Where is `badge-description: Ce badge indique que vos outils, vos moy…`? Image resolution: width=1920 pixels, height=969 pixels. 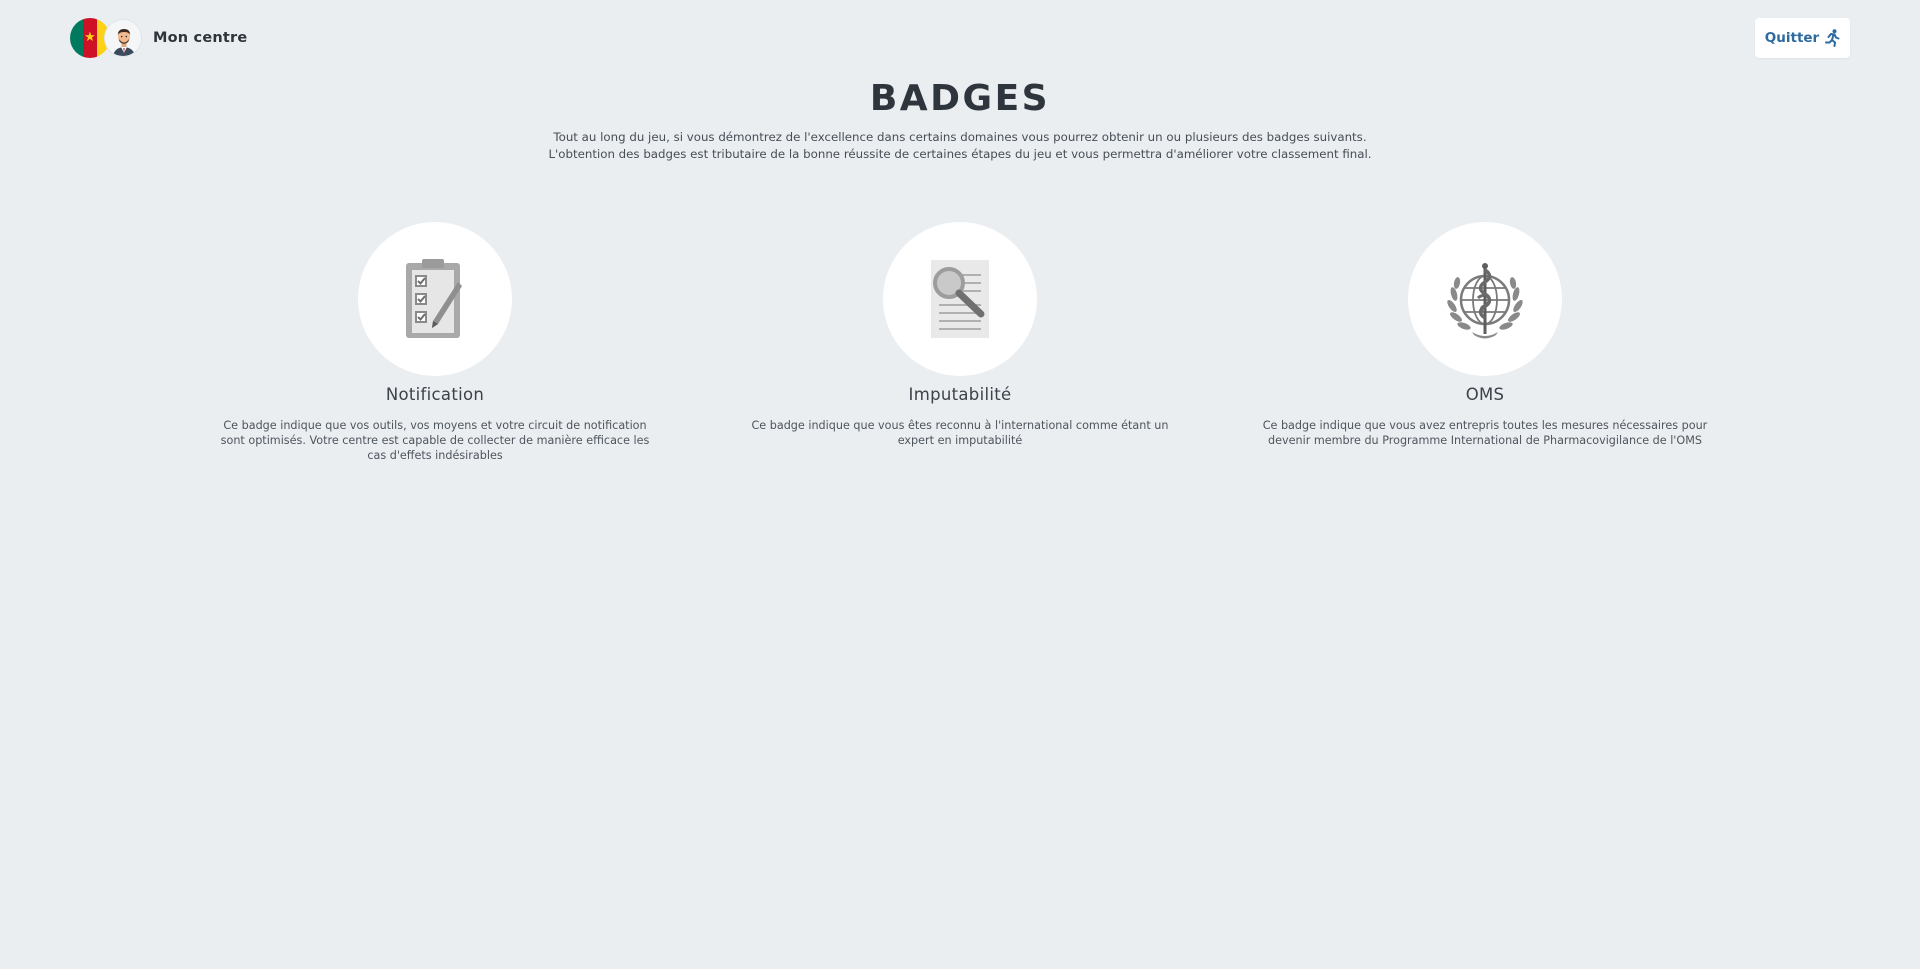 badge-description: Ce badge indique que vos outils, vos moy… is located at coordinates (435, 440).